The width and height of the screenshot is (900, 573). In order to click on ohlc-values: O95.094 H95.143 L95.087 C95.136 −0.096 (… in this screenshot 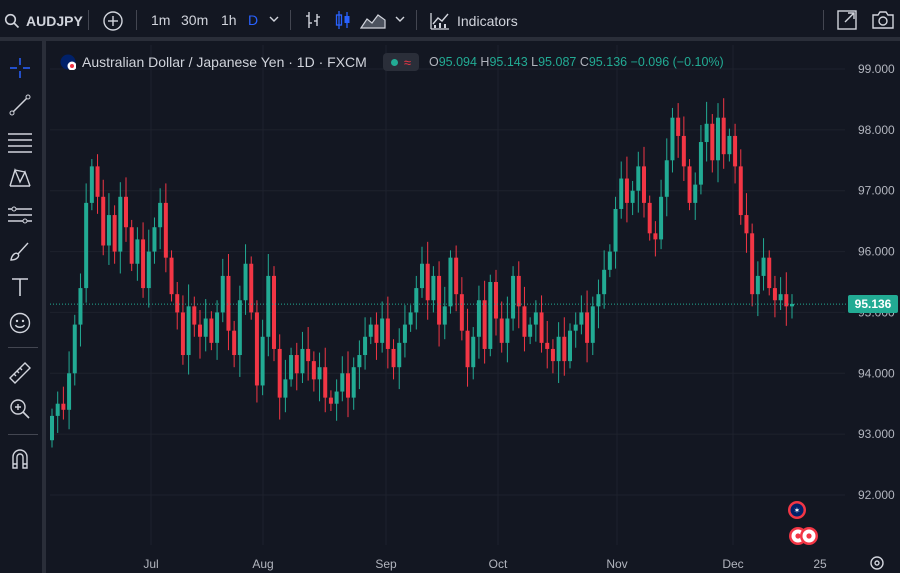, I will do `click(576, 62)`.